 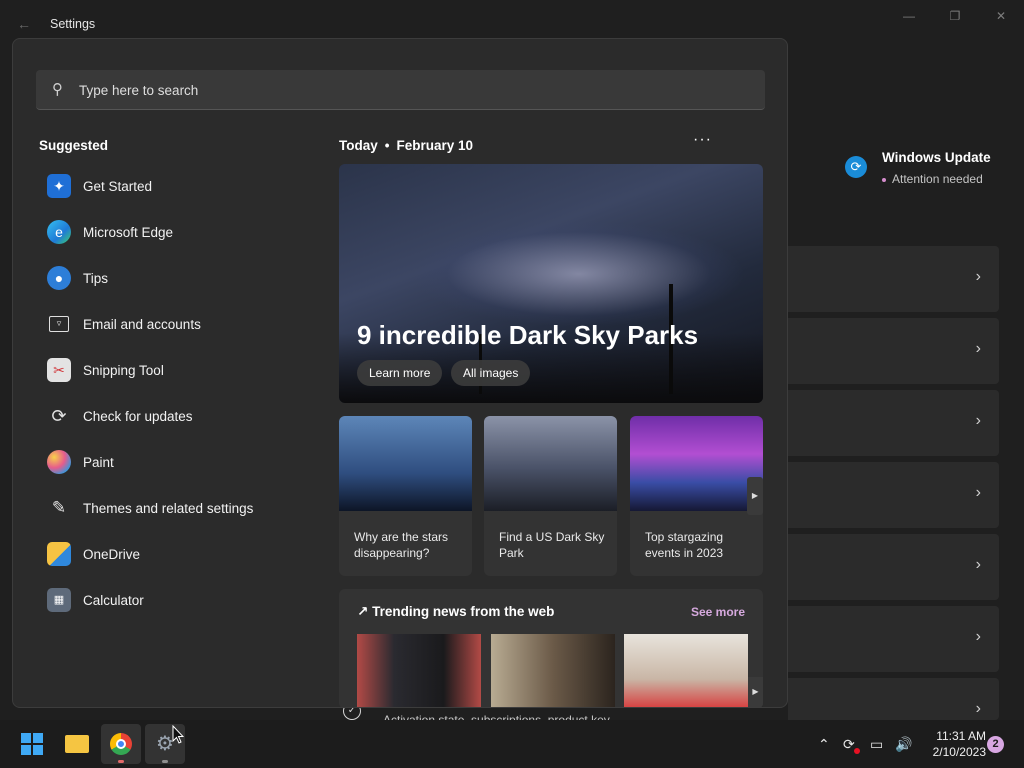 I want to click on chrome-button, so click(x=121, y=744).